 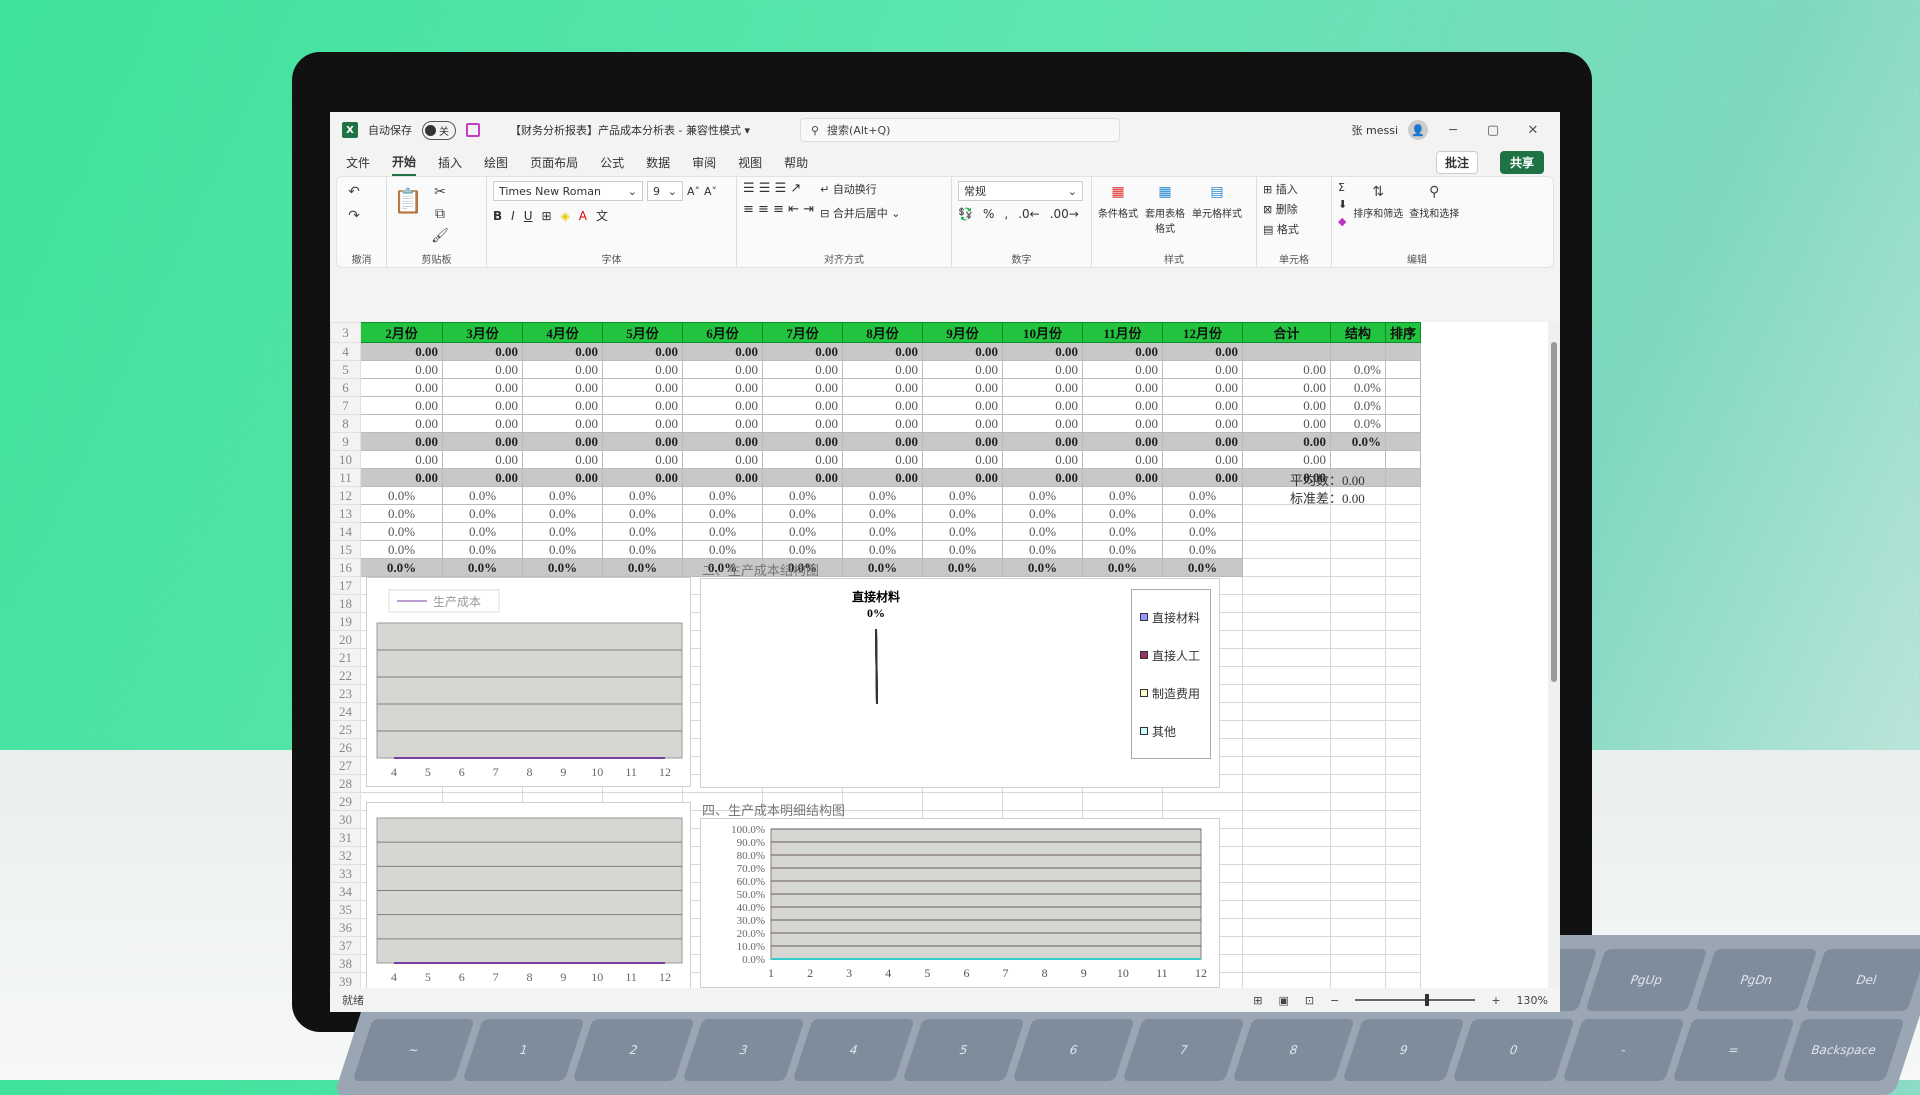 I want to click on normal-view-icon: ⊞, so click(x=1257, y=1000).